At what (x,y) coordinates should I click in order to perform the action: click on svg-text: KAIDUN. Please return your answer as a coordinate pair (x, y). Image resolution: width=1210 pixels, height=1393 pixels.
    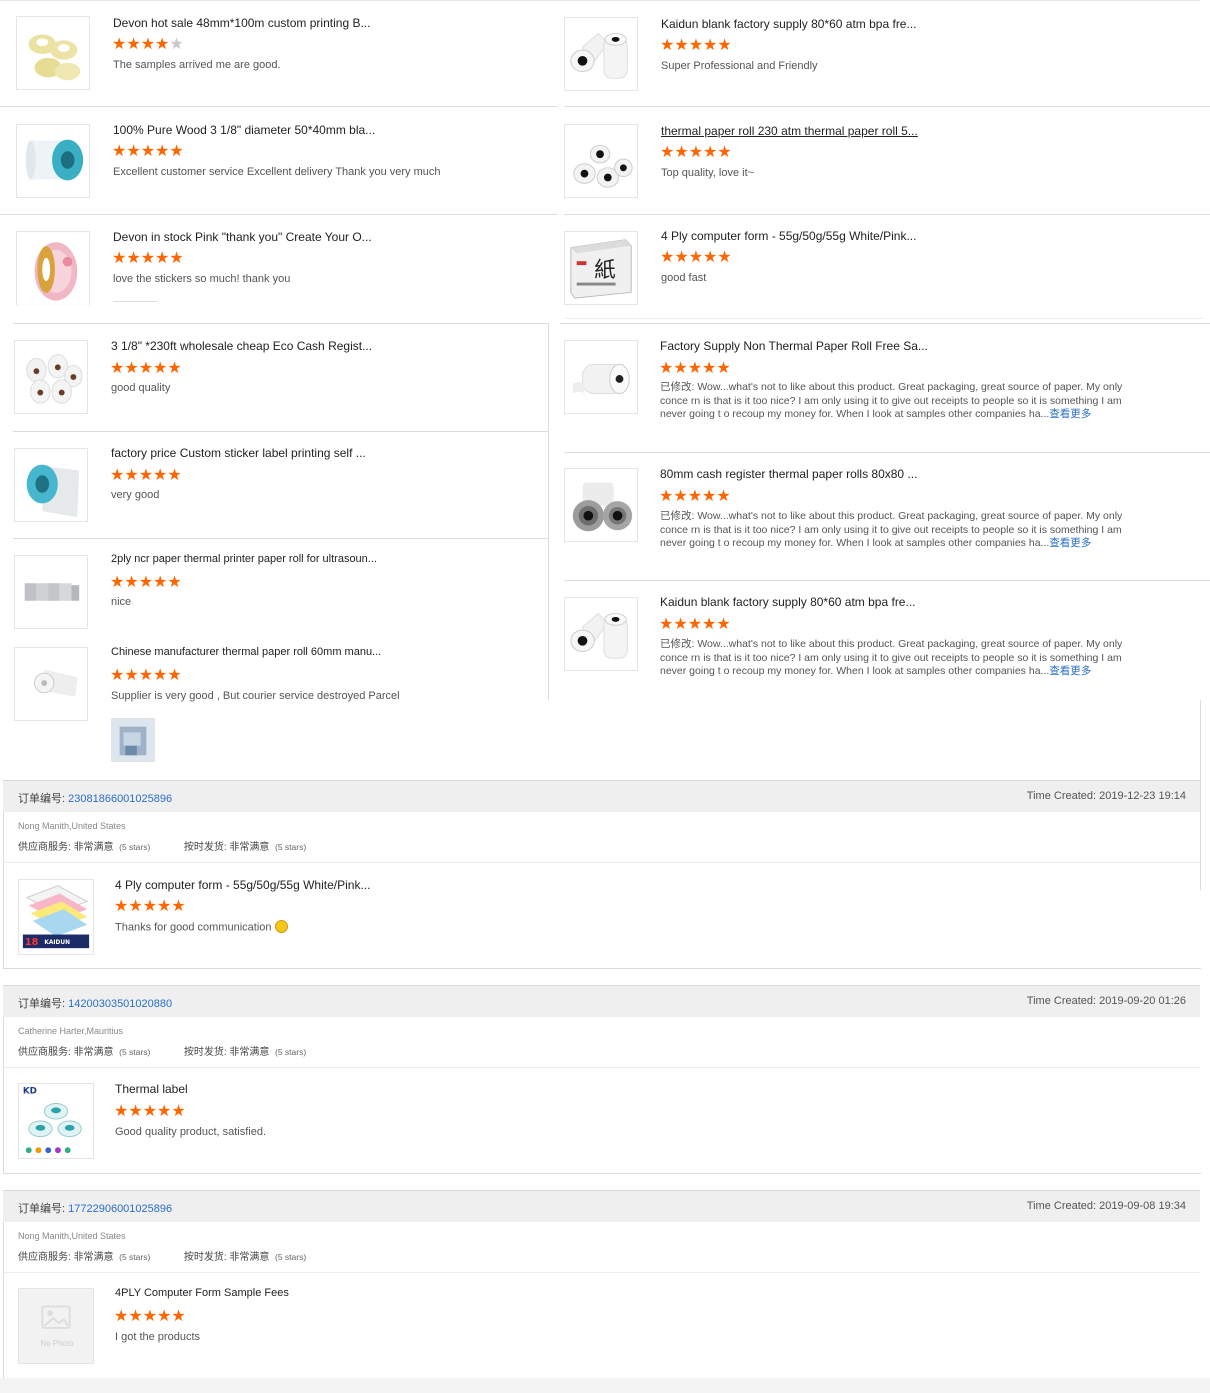
    Looking at the image, I should click on (57, 943).